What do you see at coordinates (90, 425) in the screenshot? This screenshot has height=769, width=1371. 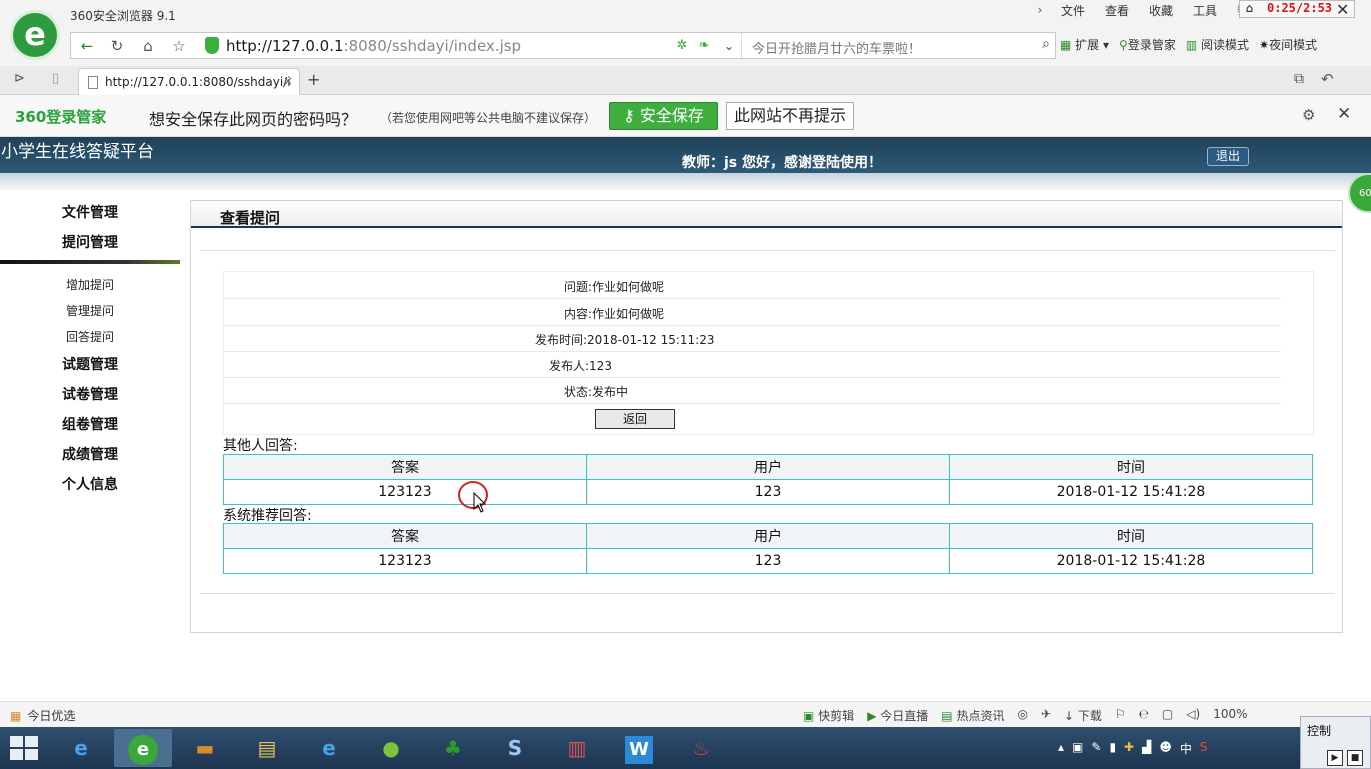 I see `sidebar-item-compose-paper: 组卷管理` at bounding box center [90, 425].